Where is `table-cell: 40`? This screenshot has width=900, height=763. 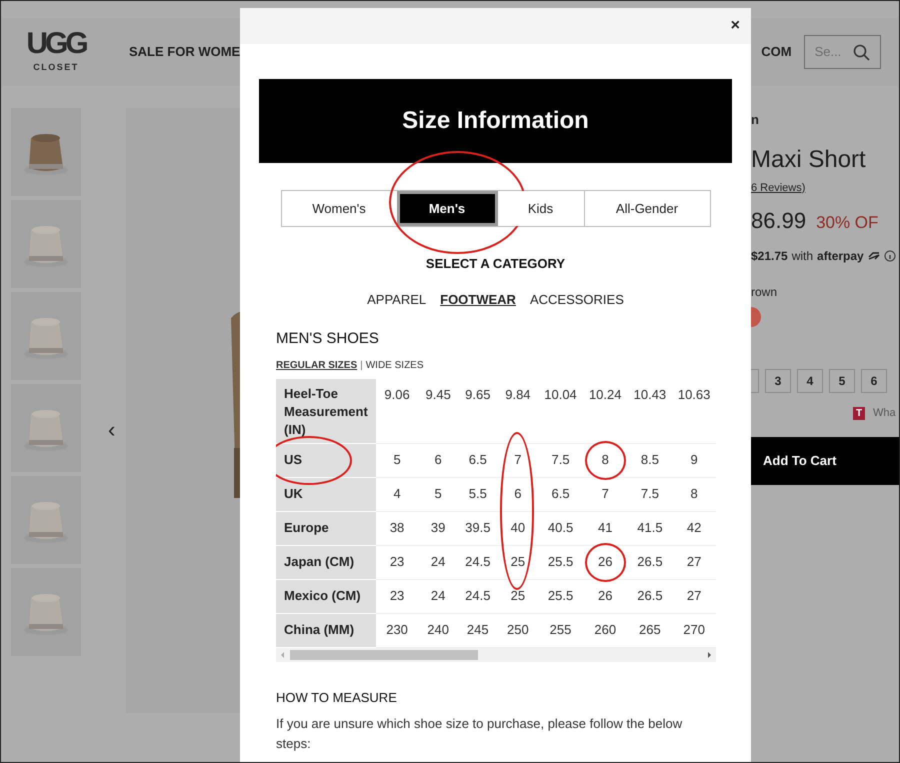 table-cell: 40 is located at coordinates (518, 528).